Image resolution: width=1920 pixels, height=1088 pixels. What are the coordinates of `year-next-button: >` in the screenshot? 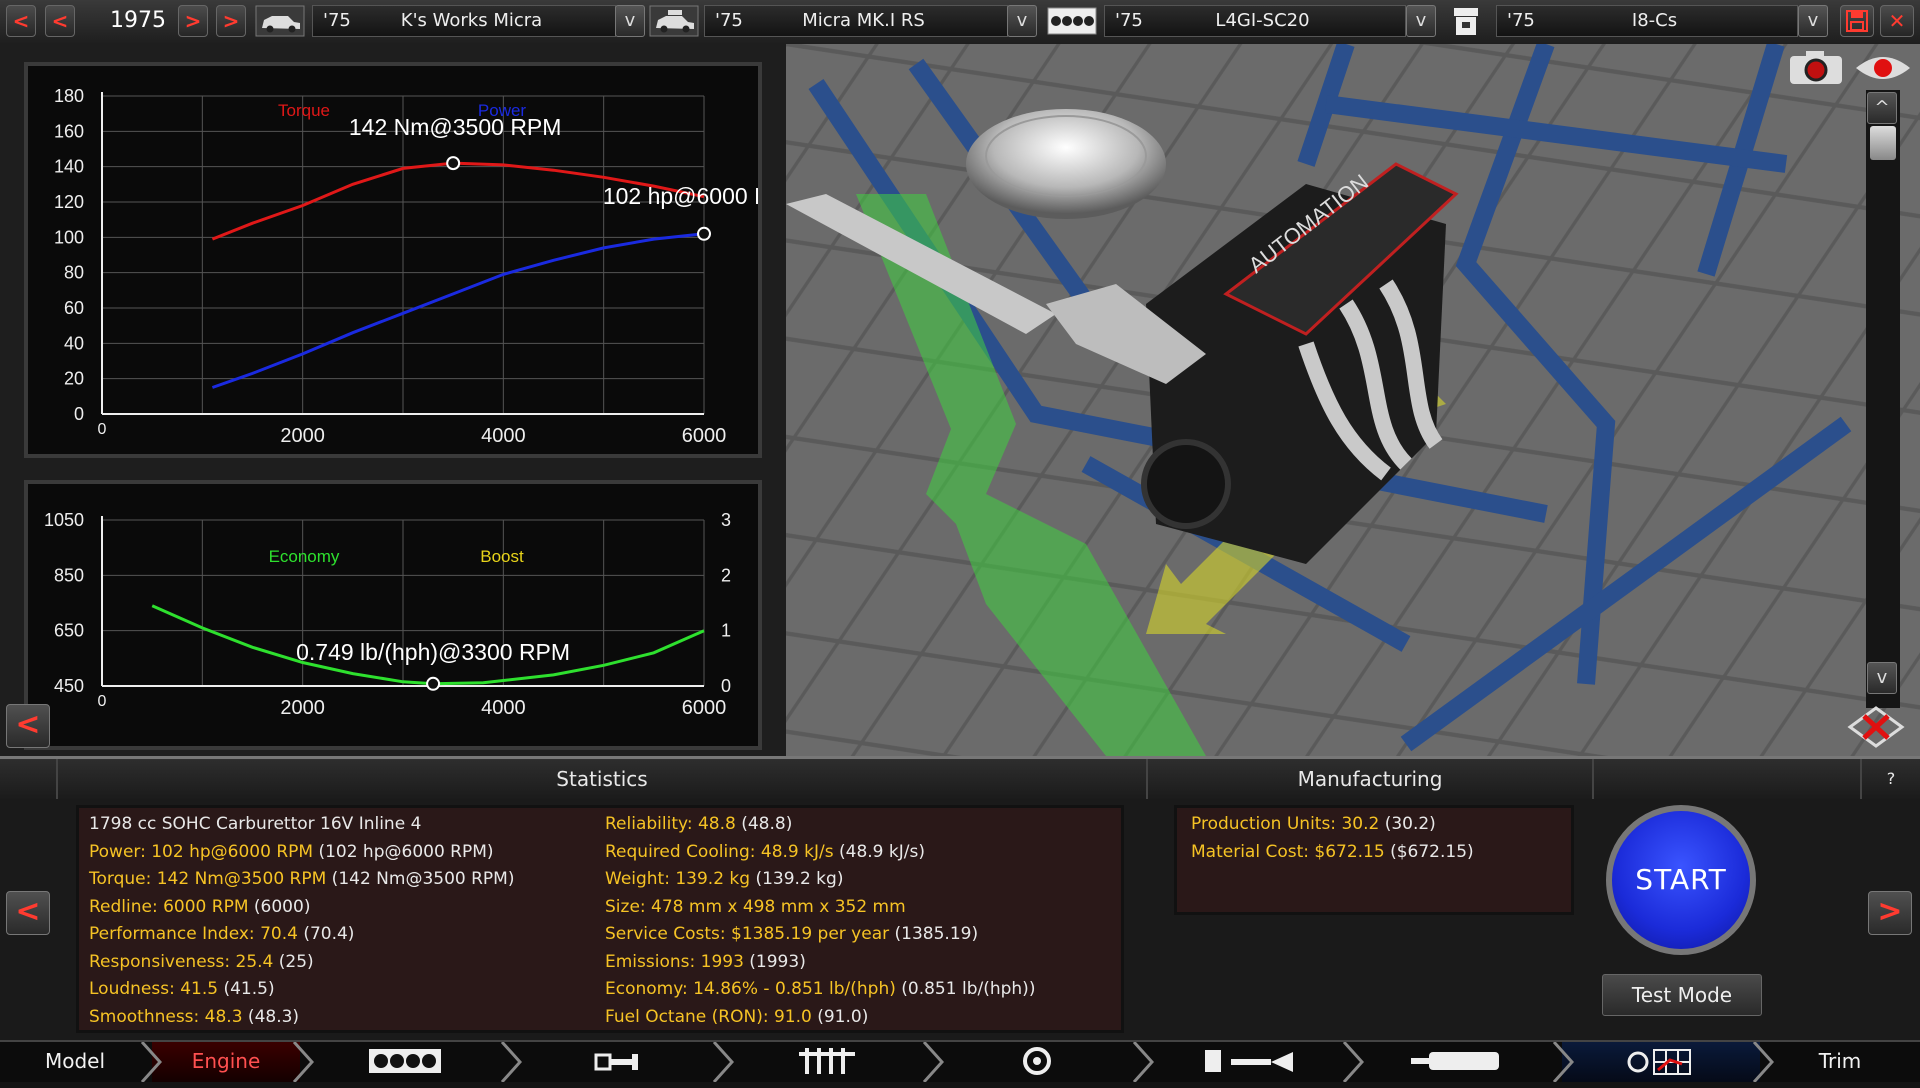 It's located at (193, 21).